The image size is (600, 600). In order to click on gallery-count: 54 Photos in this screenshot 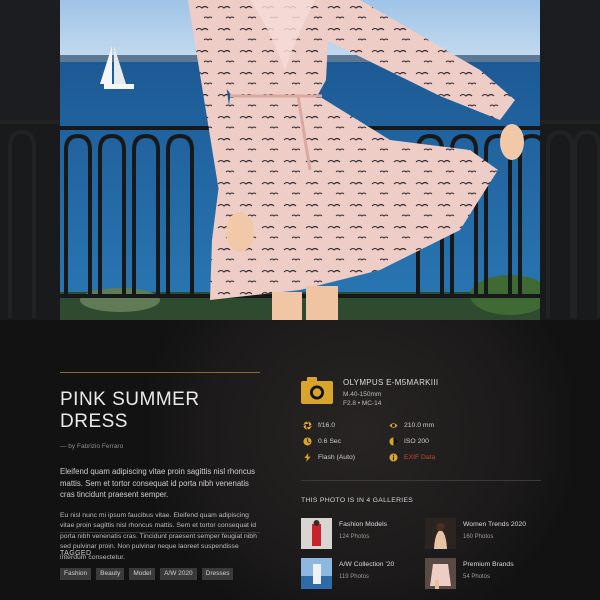, I will do `click(477, 577)`.